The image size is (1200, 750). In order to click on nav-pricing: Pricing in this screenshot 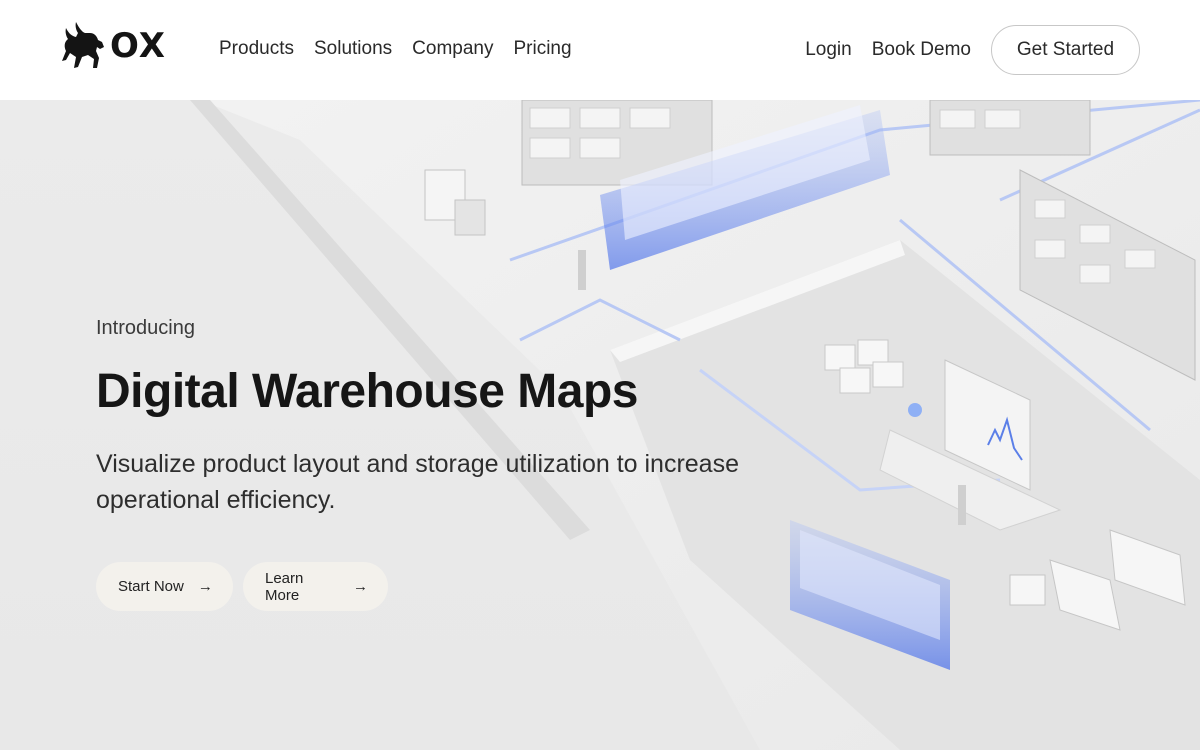, I will do `click(542, 49)`.